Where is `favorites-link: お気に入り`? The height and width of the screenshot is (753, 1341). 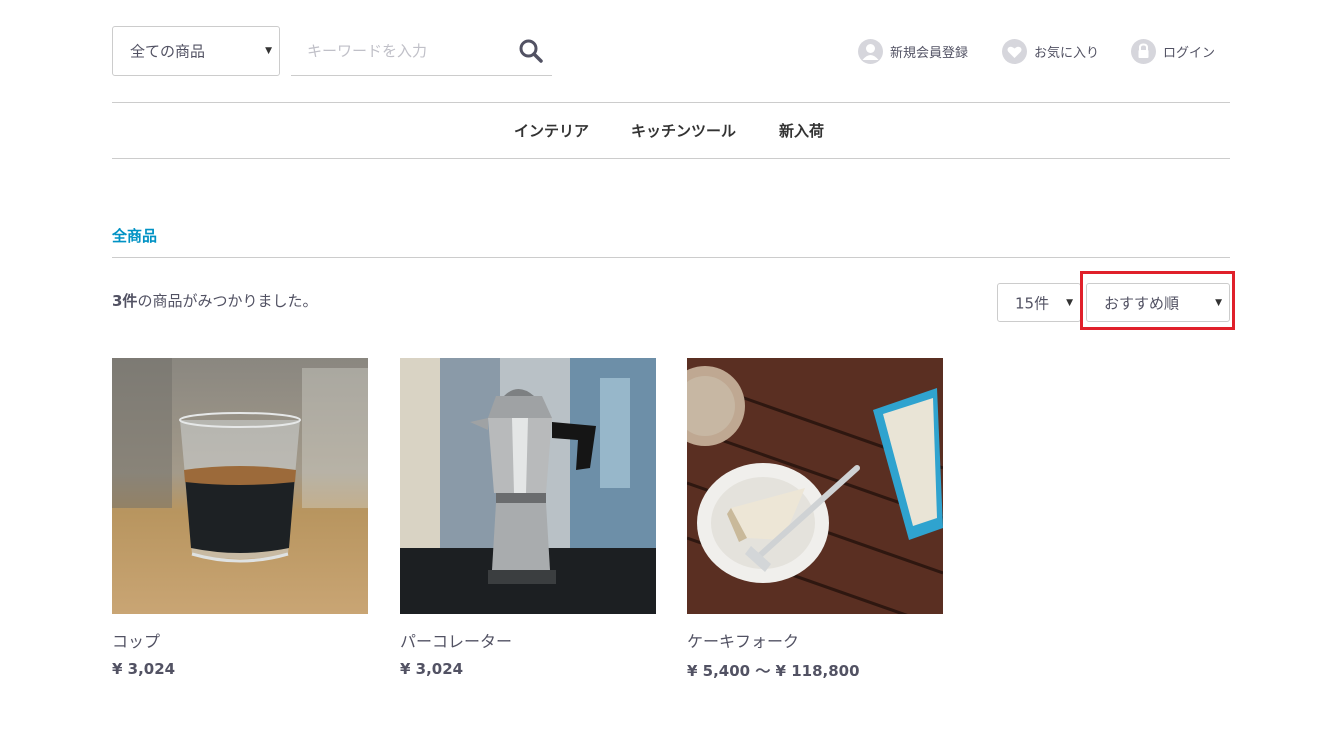 favorites-link: お気に入り is located at coordinates (1050, 51).